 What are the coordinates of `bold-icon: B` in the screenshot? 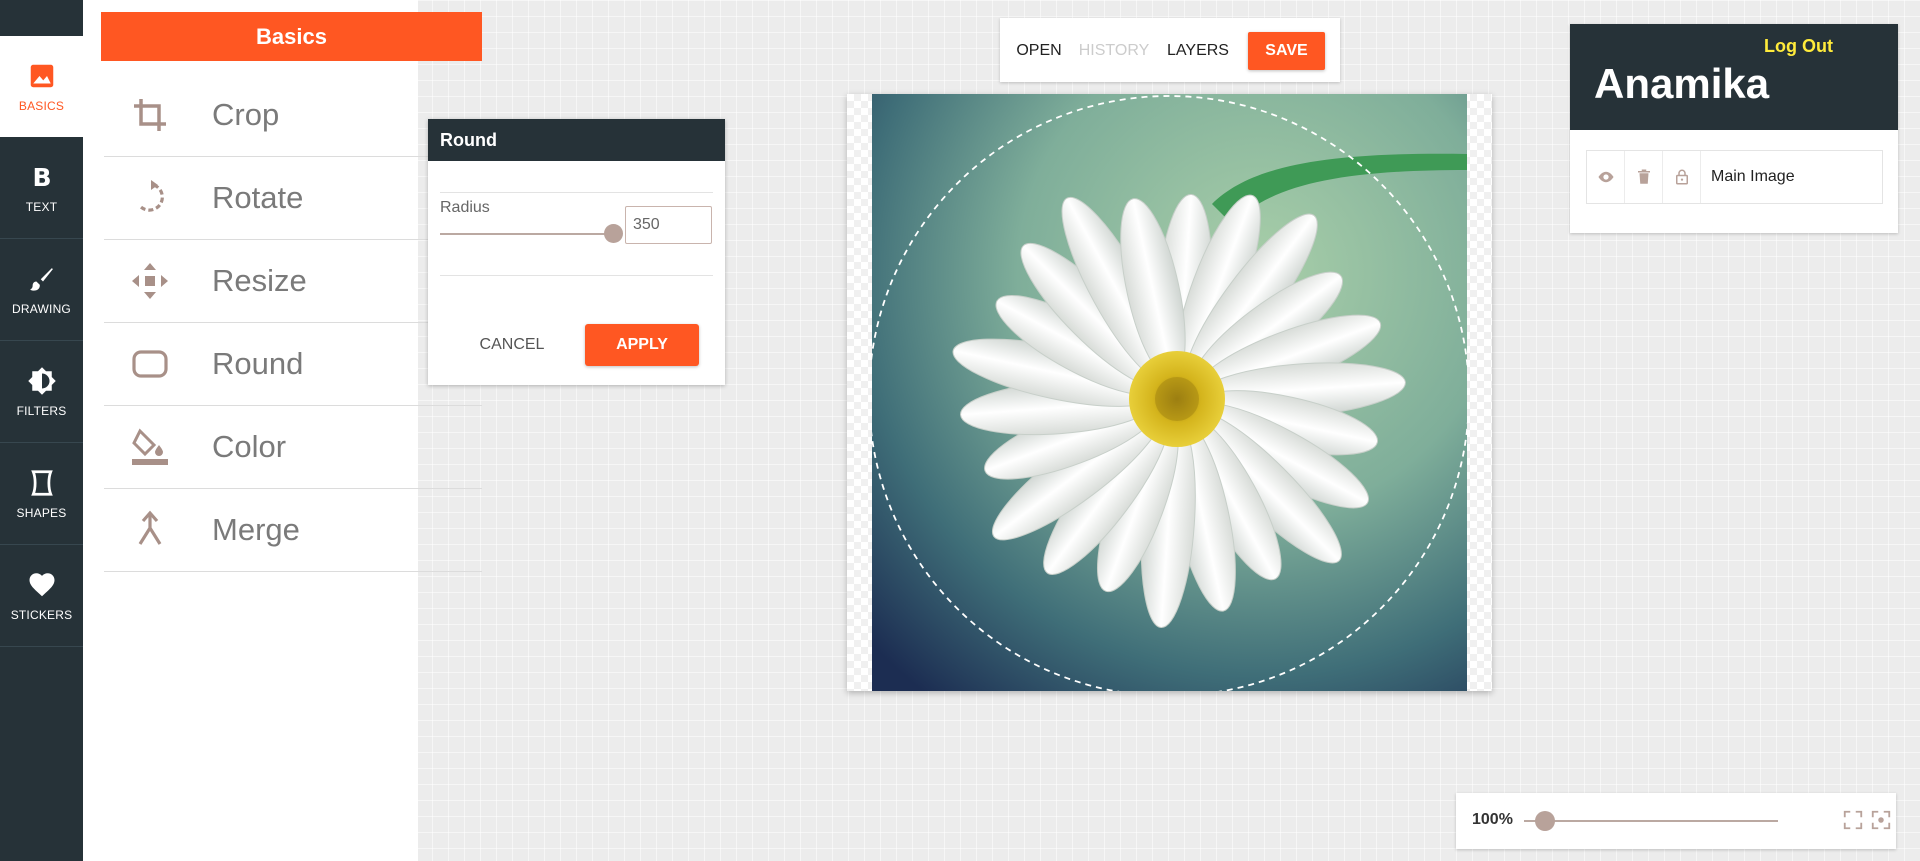 It's located at (41, 177).